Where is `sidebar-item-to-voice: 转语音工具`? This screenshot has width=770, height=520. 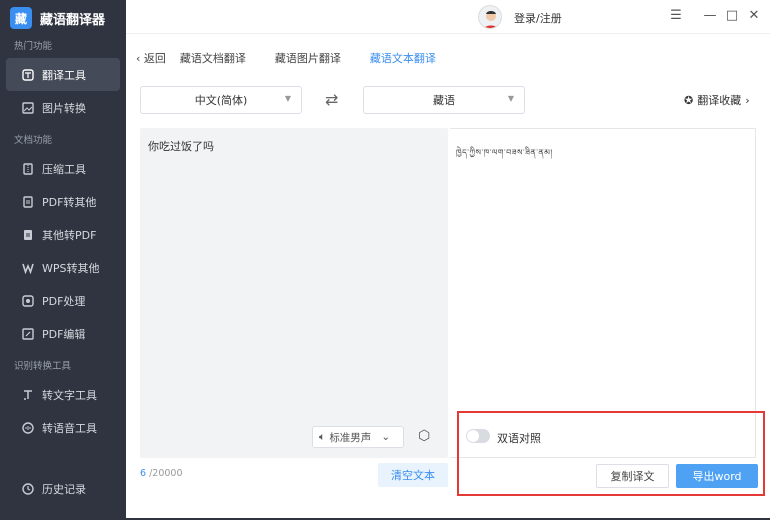
sidebar-item-to-voice: 转语音工具 is located at coordinates (63, 427).